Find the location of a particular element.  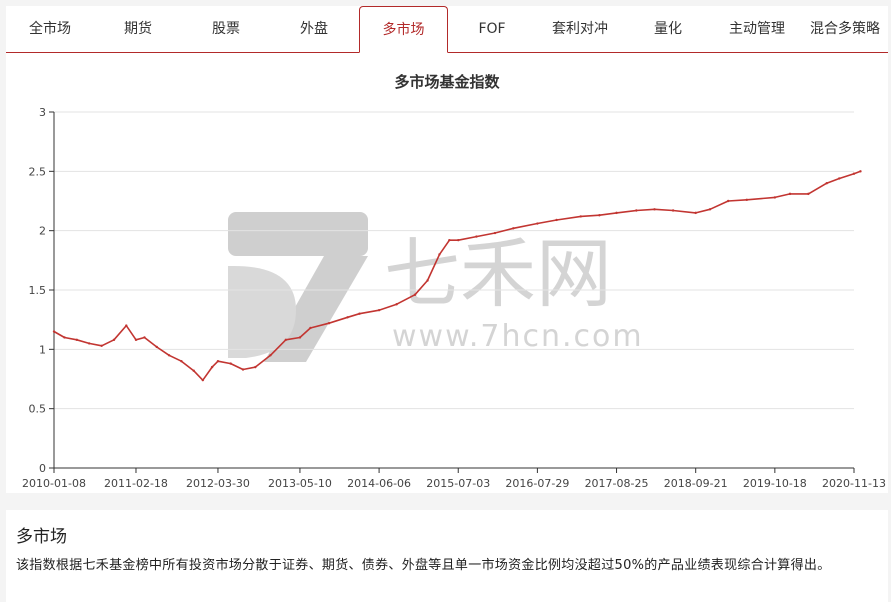

tab-4: 外盘 is located at coordinates (314, 29).